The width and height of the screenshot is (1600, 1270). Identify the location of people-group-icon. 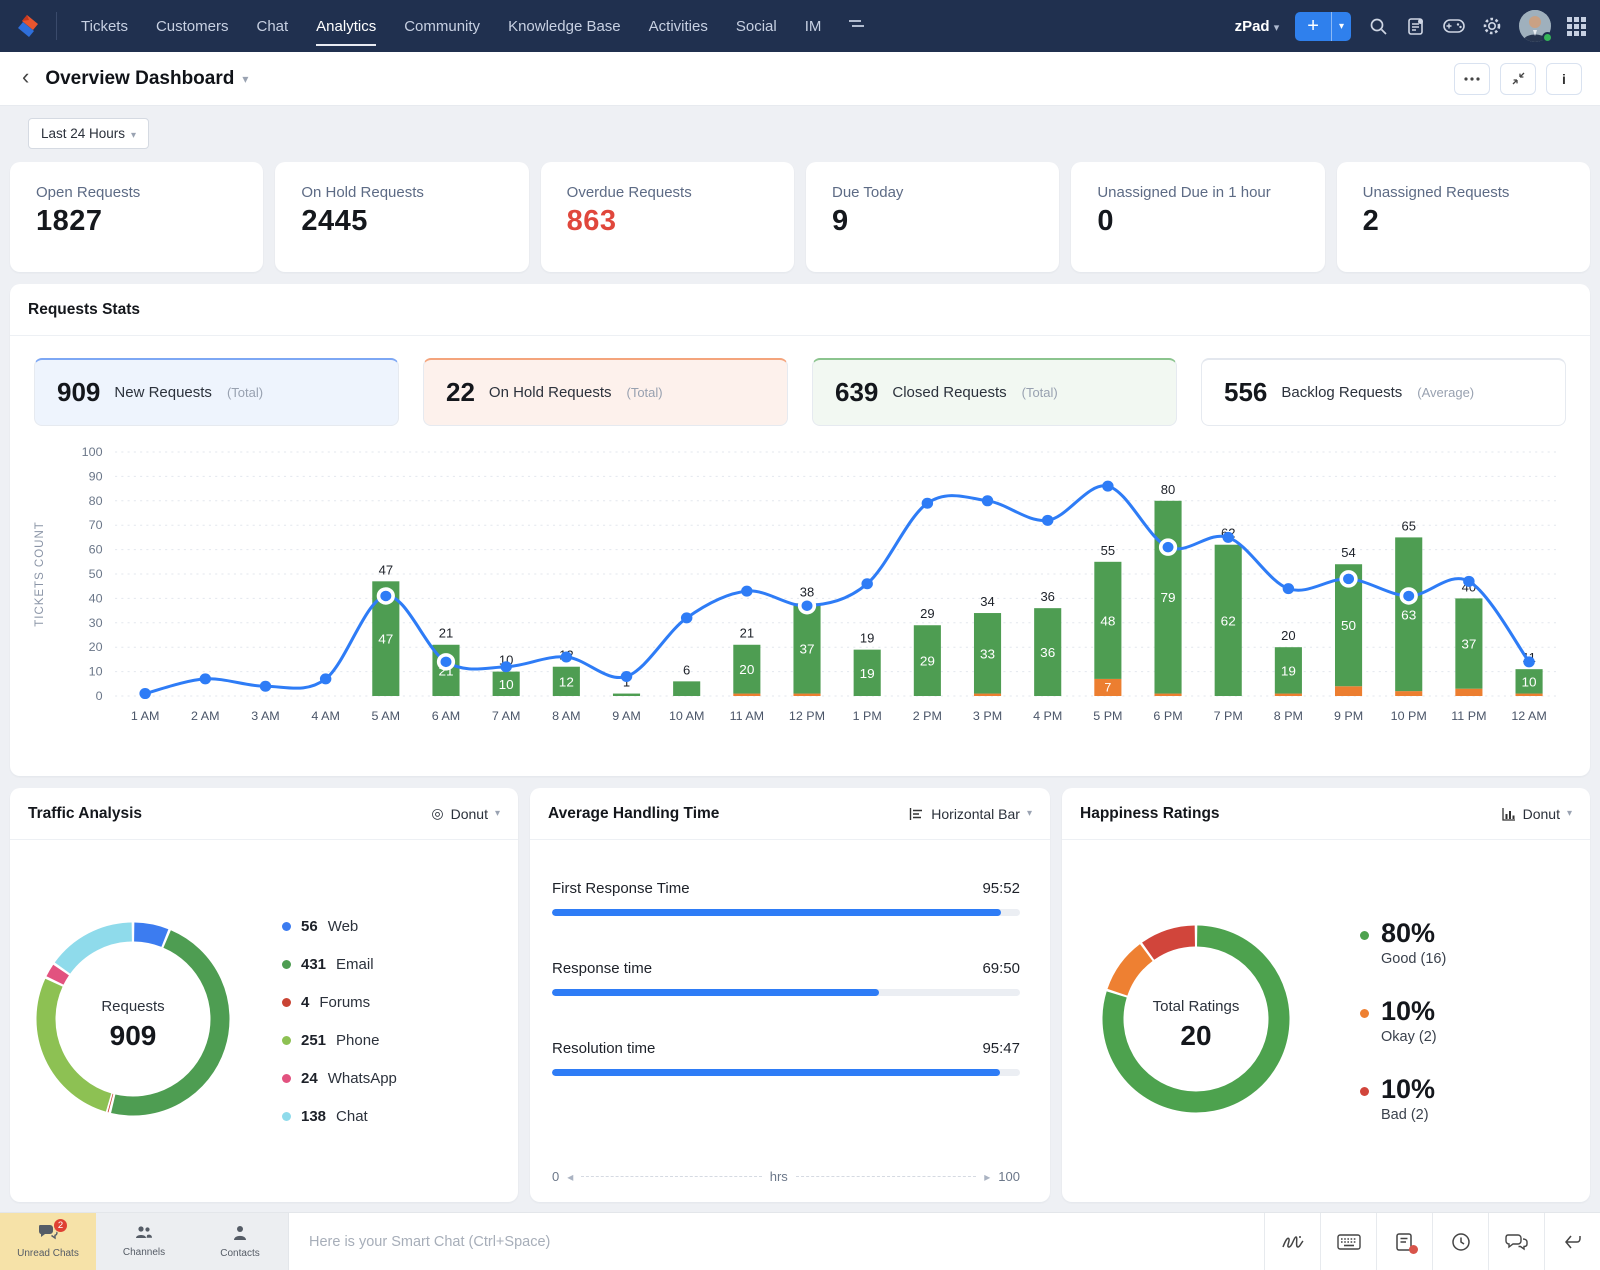
(144, 1234).